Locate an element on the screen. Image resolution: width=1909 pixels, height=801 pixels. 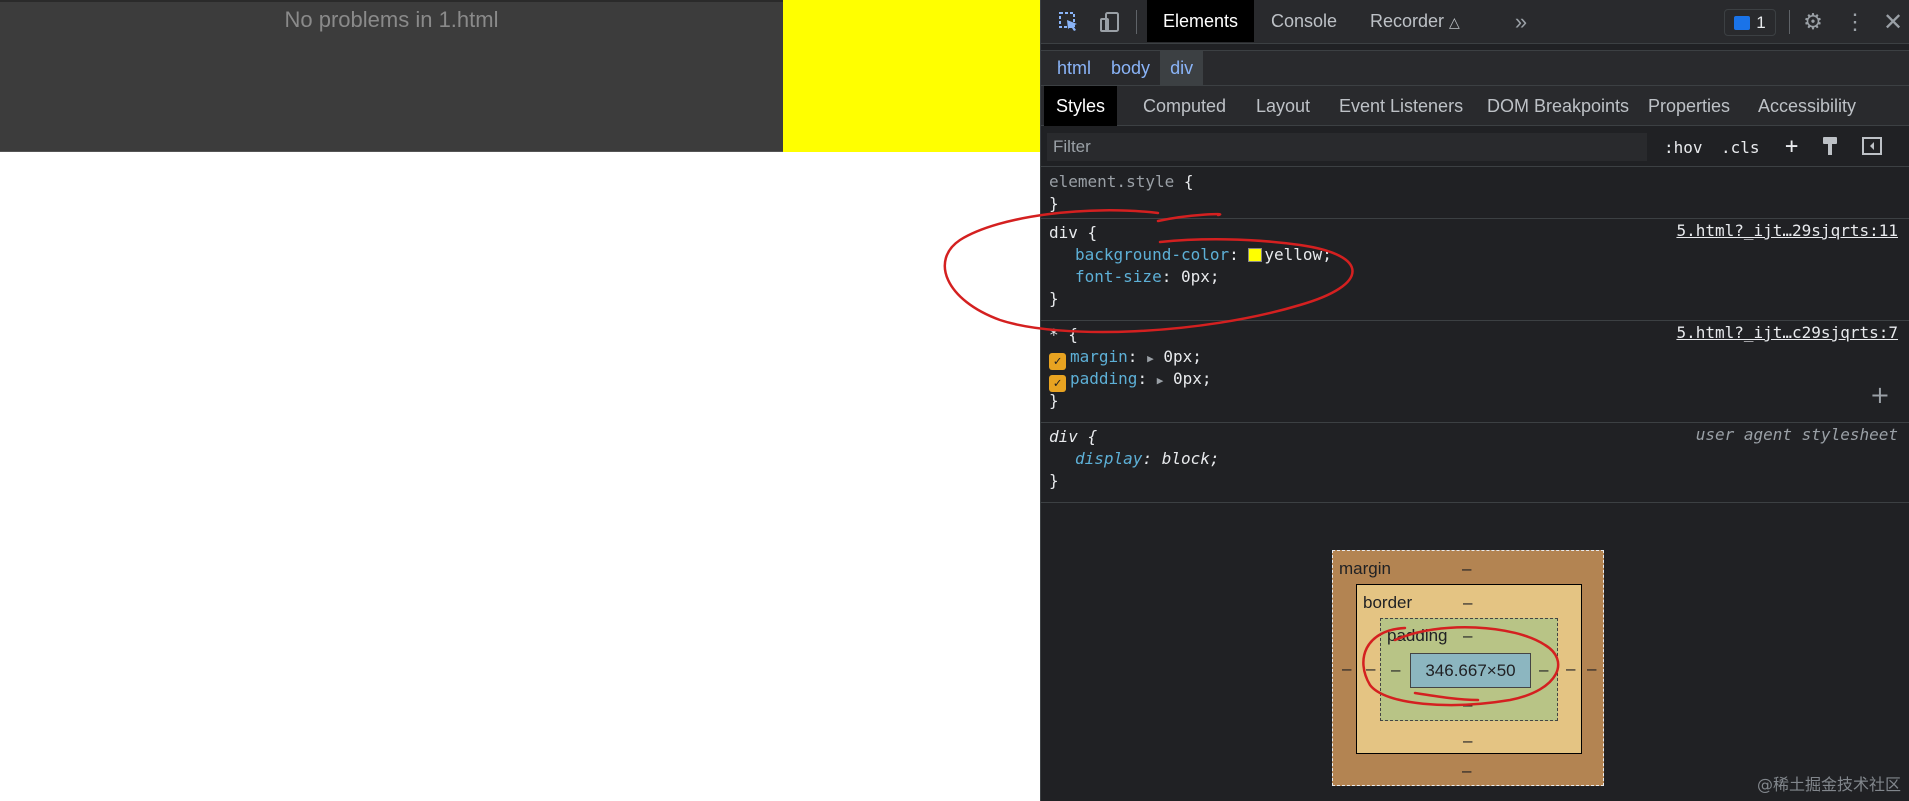
problems-panel: No problems in 1.html is located at coordinates (391, 76).